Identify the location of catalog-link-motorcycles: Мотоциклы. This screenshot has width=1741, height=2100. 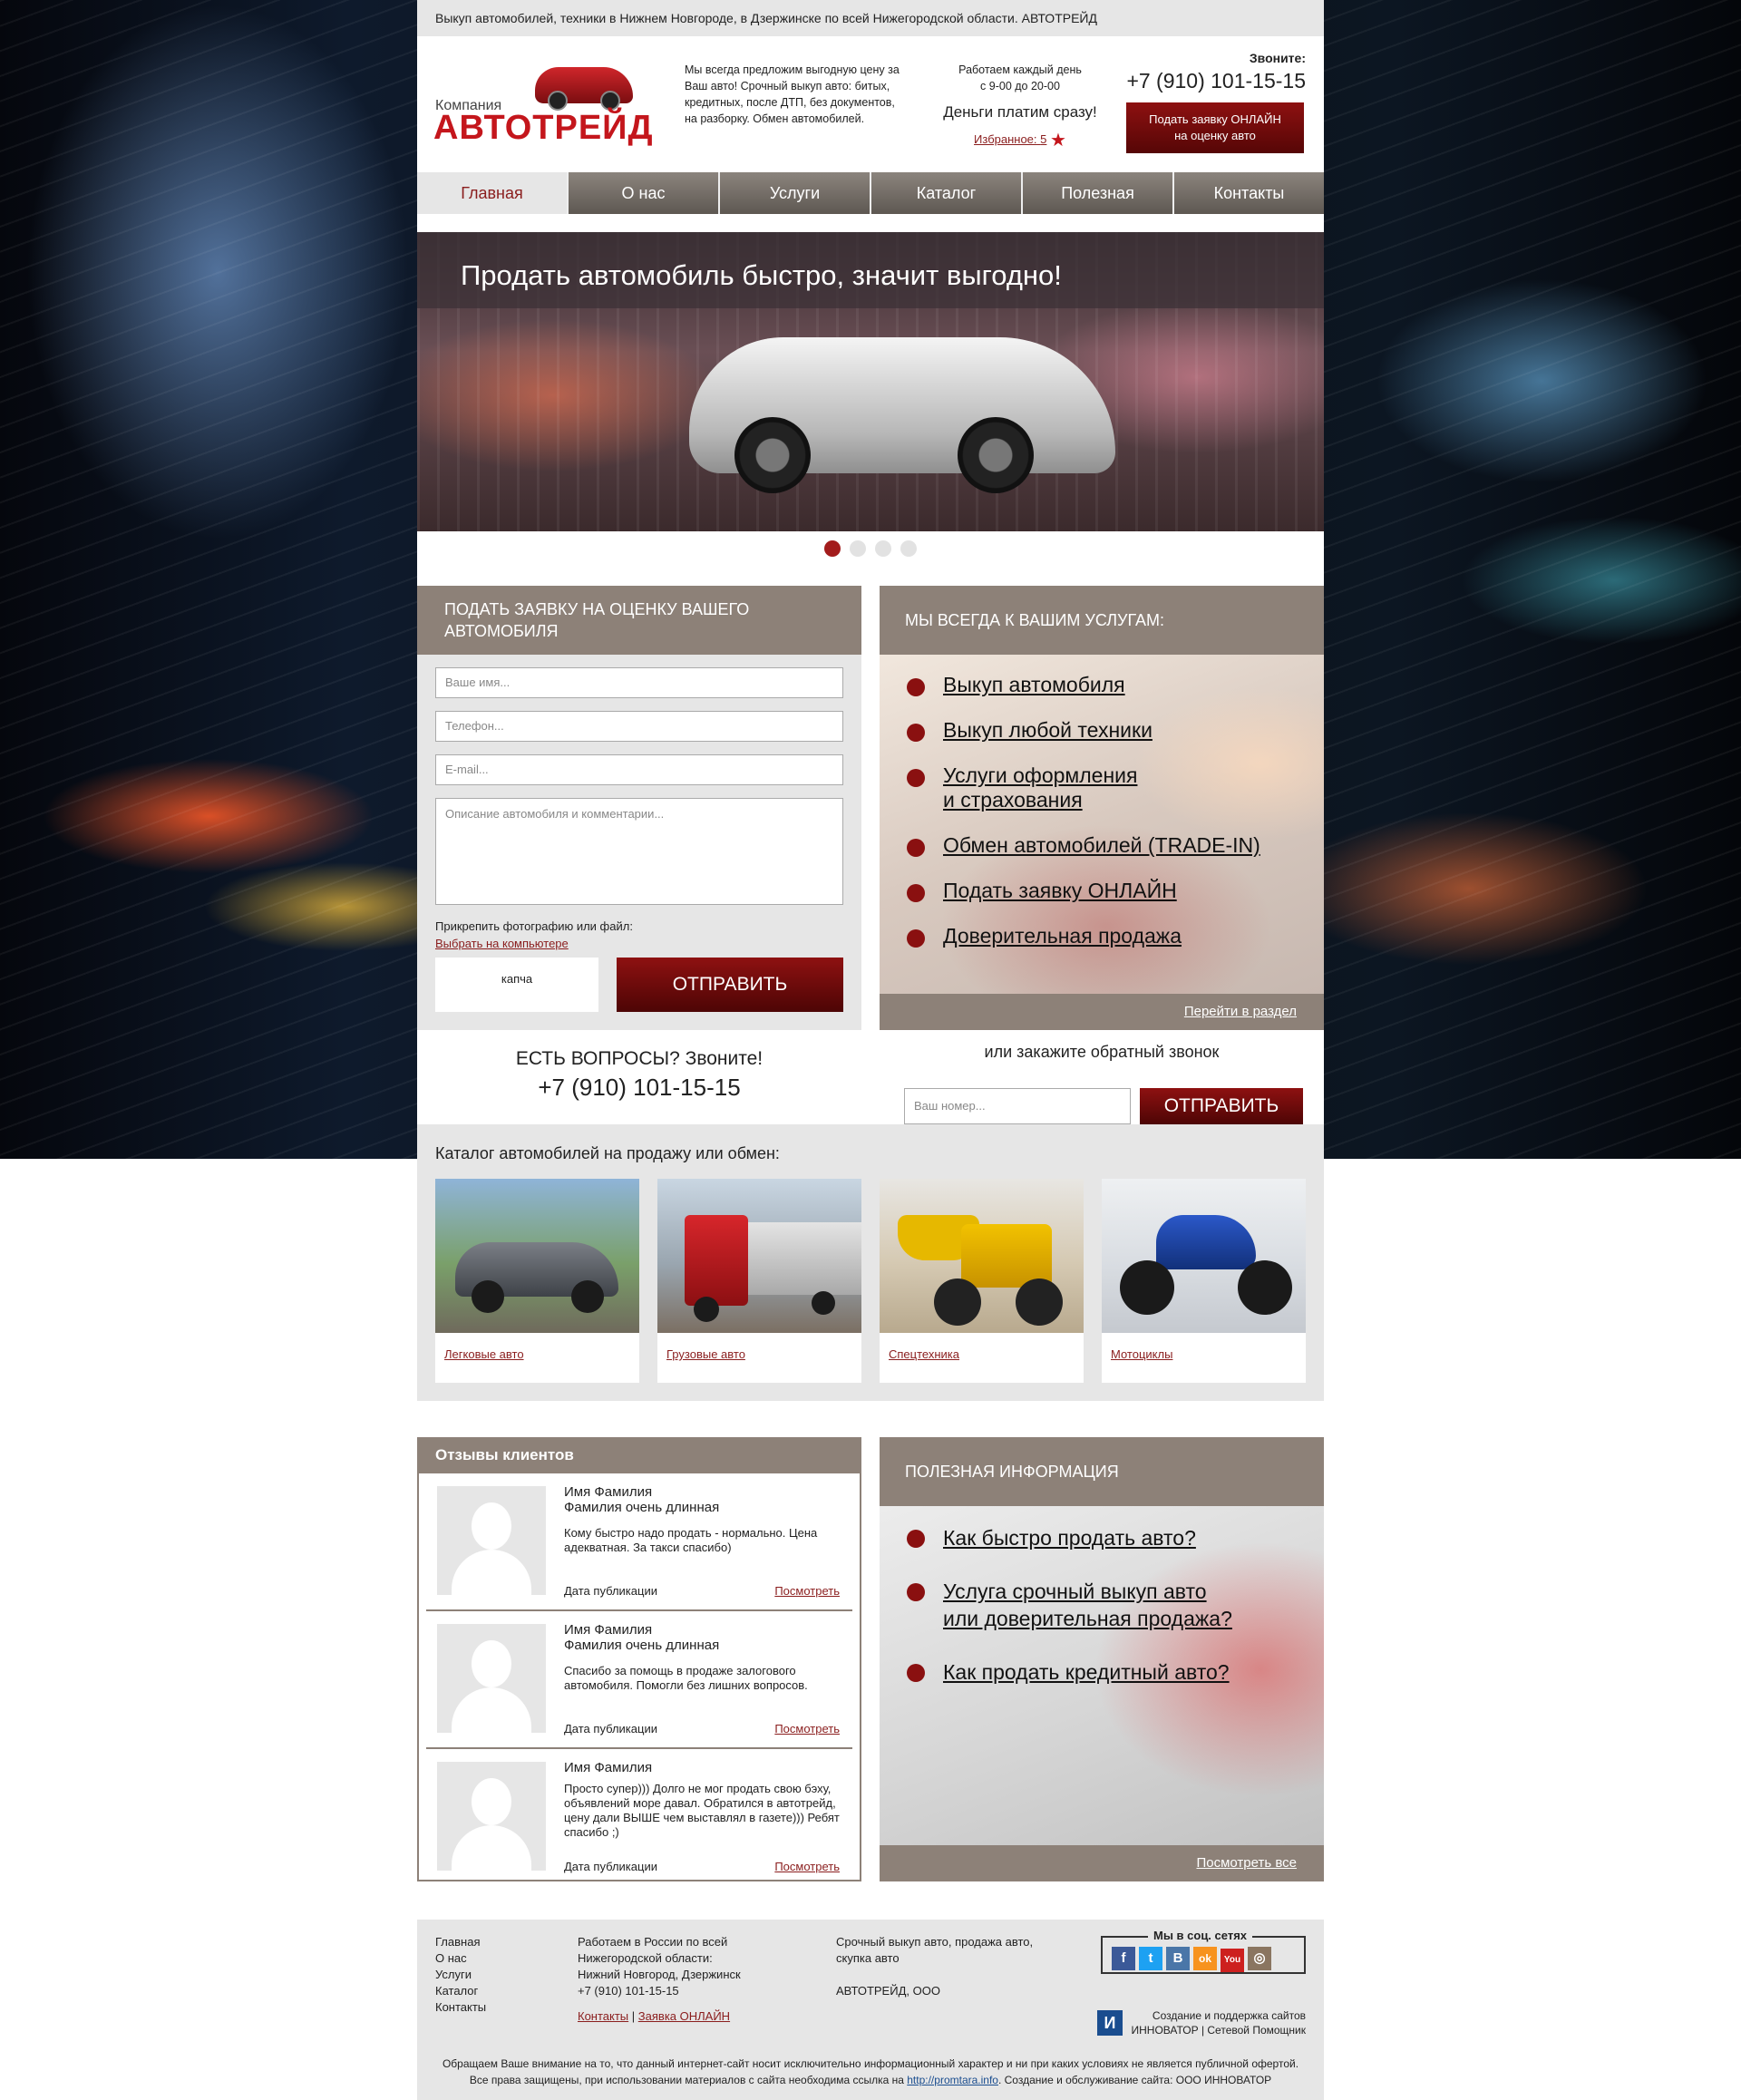
(1204, 1354).